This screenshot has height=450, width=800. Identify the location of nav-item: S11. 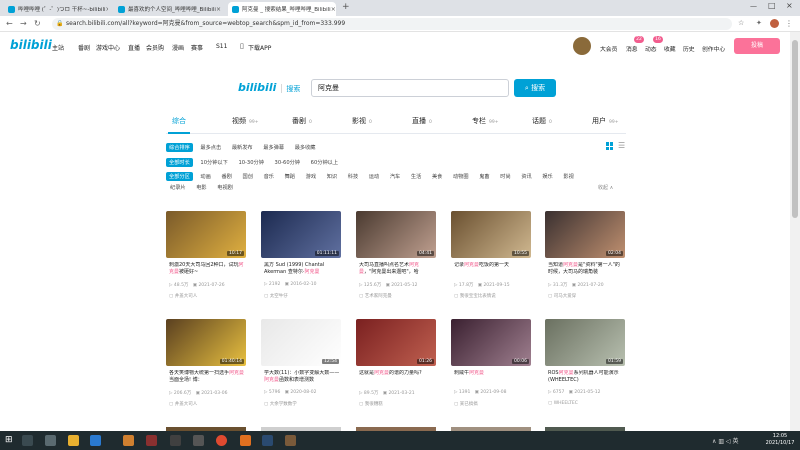
(221, 46).